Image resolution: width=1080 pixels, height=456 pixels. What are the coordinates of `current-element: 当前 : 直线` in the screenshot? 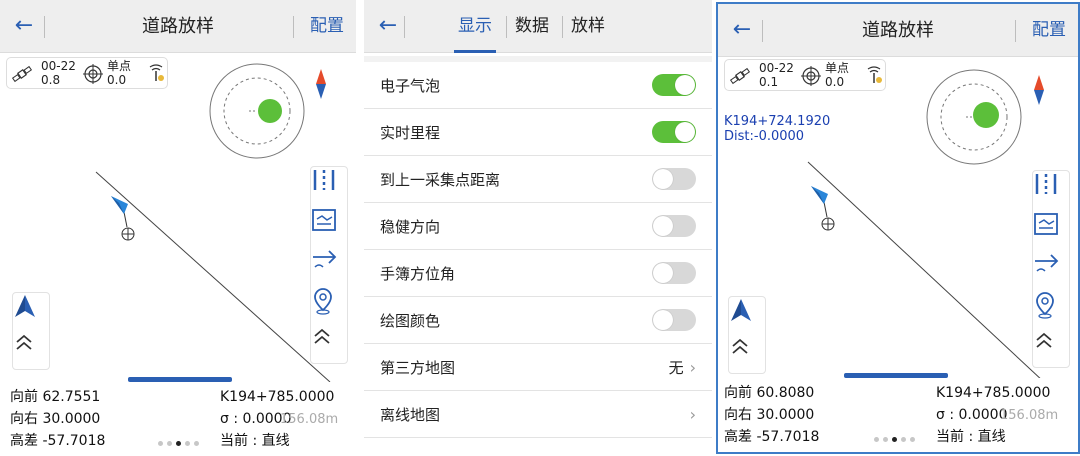 It's located at (971, 437).